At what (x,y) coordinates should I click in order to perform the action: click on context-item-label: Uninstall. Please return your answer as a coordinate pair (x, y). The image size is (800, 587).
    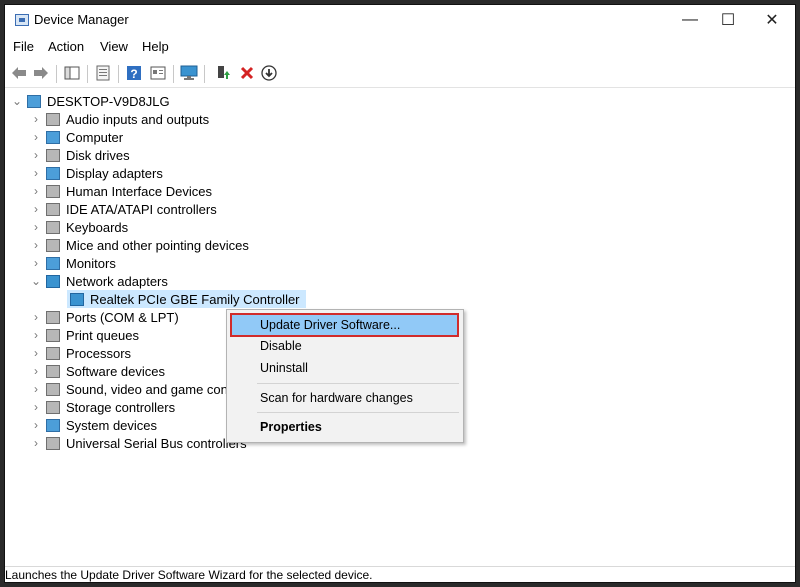
    Looking at the image, I should click on (284, 368).